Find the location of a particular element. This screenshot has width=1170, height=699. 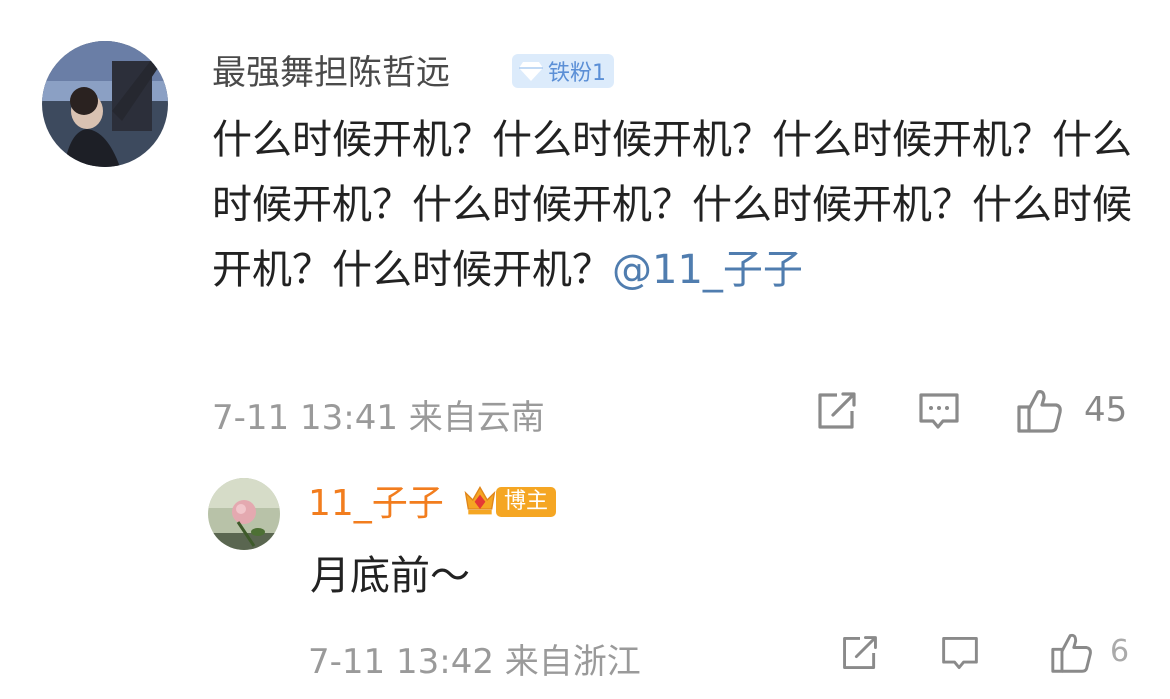

reply-text: 月底前～ is located at coordinates (390, 576).